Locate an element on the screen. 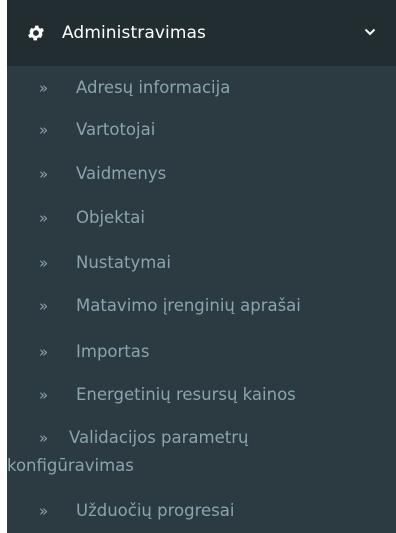  menu-item-adresu-informacija: » Adresų informacija is located at coordinates (201, 88).